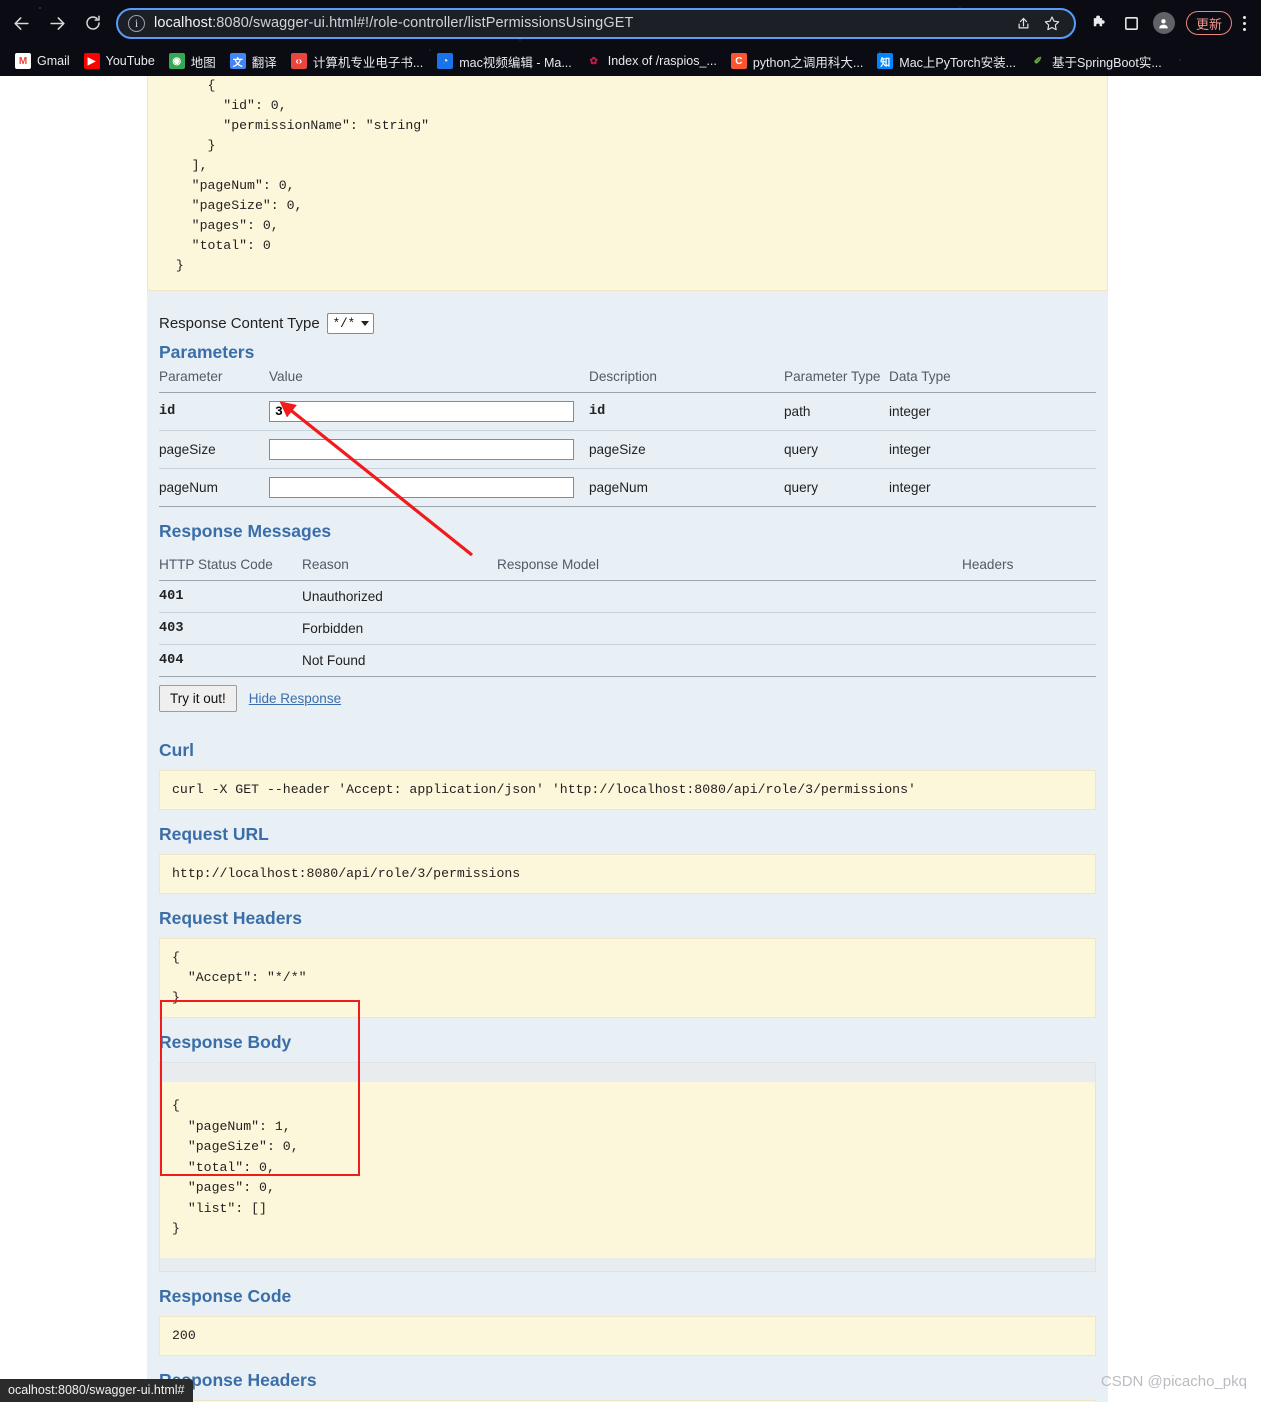 The width and height of the screenshot is (1261, 1402). I want to click on parameter-name: id, so click(214, 411).